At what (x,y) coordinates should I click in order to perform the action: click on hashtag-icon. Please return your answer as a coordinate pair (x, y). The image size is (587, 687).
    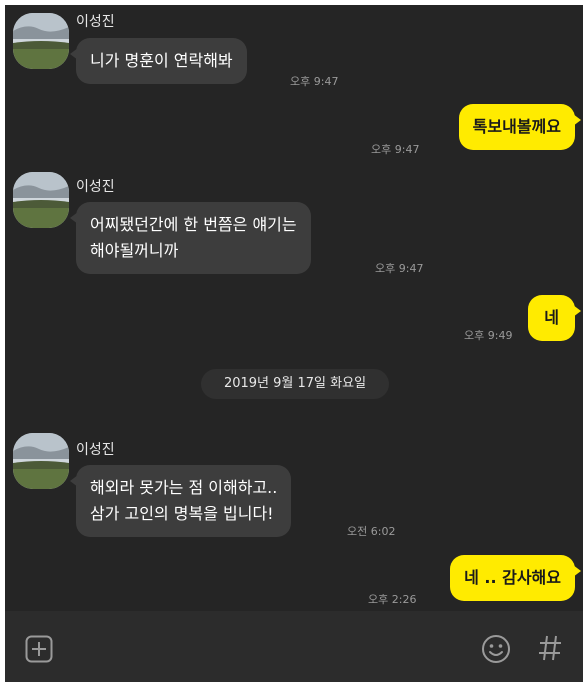
    Looking at the image, I should click on (550, 650).